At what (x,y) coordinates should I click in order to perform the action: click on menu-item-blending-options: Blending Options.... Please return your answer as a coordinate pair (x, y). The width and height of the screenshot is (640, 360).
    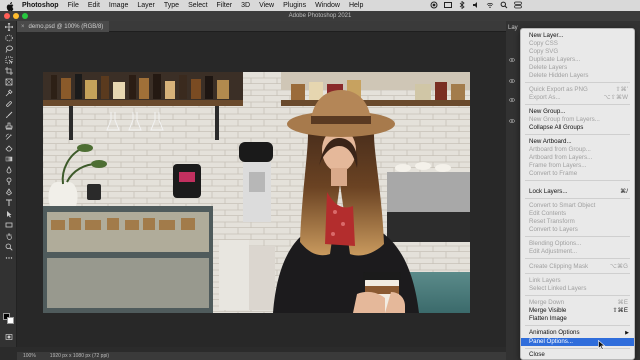
    Looking at the image, I should click on (577, 244).